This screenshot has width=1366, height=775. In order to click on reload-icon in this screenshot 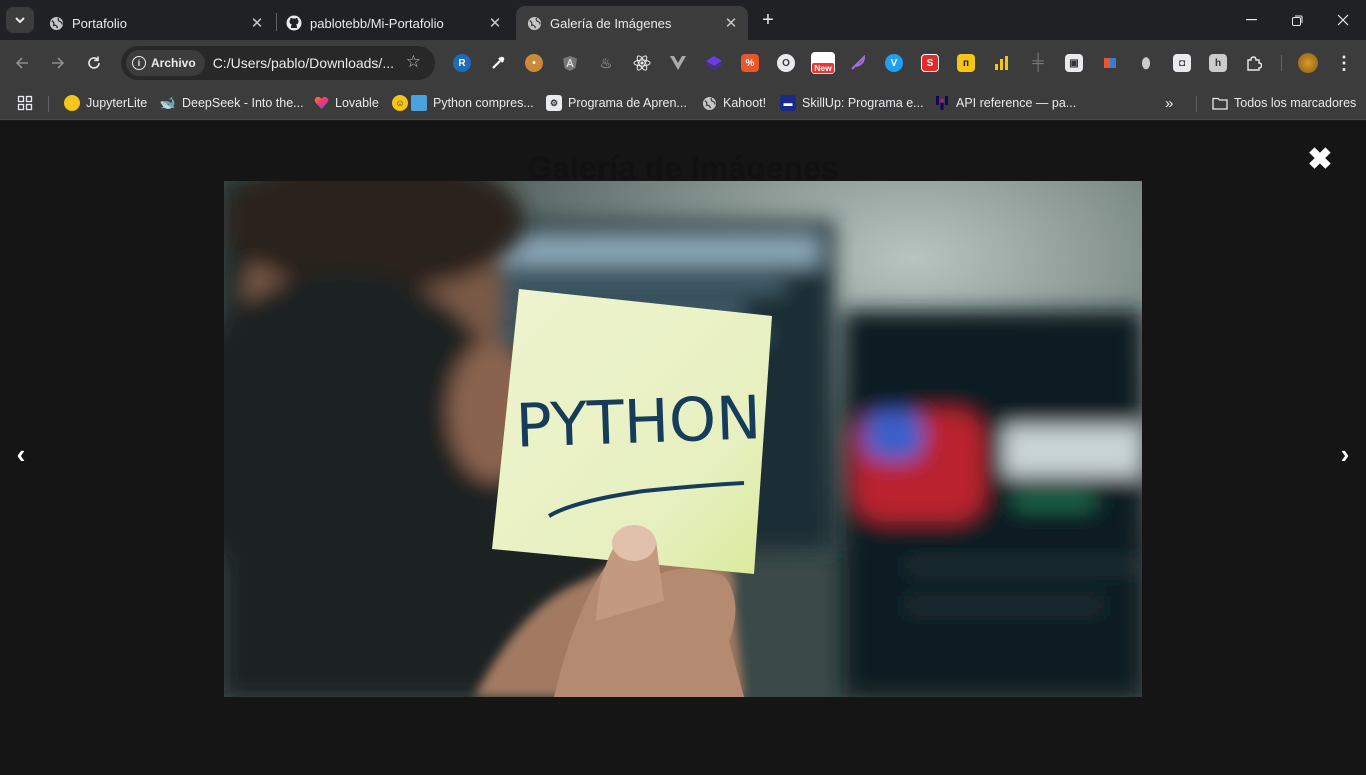, I will do `click(94, 62)`.